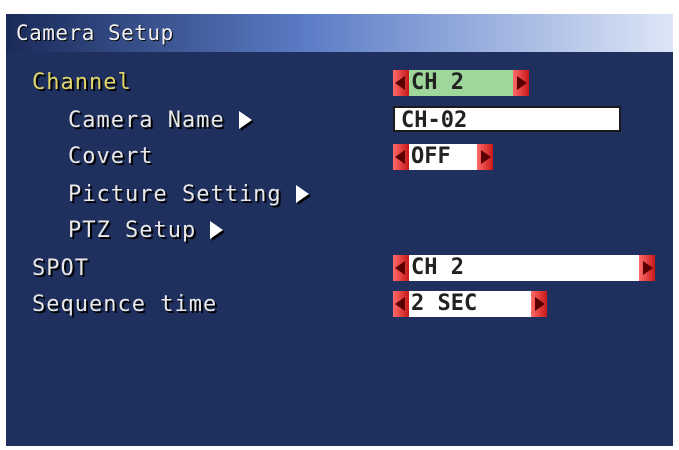 Image resolution: width=679 pixels, height=450 pixels. I want to click on spot-increment-icon, so click(647, 268).